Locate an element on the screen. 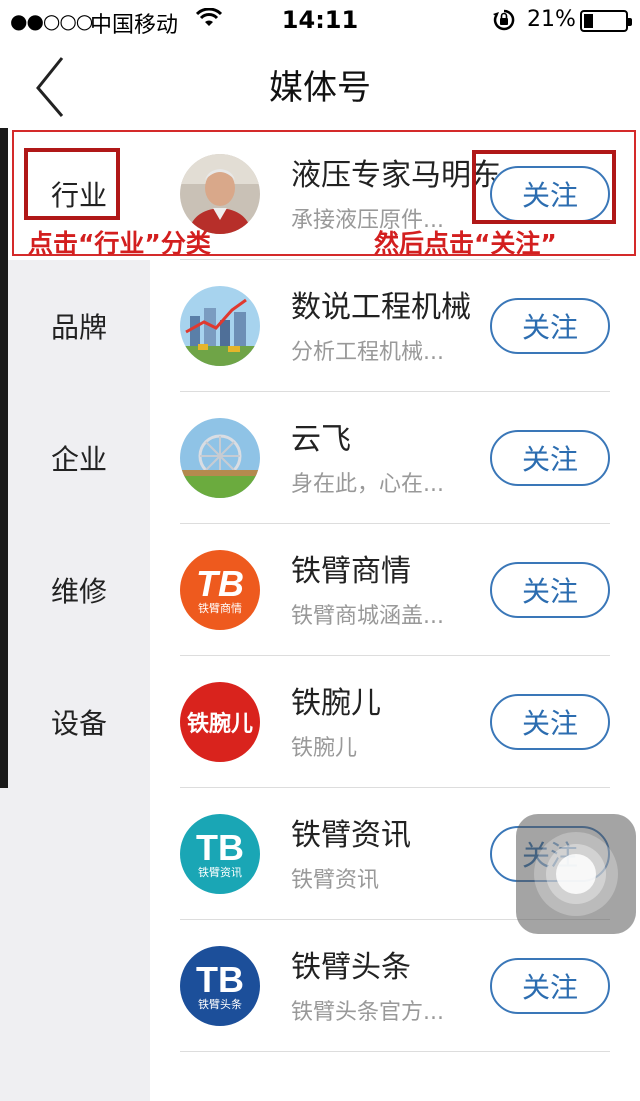 The height and width of the screenshot is (1101, 640). annotation-text-follow: 然后点击“关注” is located at coordinates (465, 243).